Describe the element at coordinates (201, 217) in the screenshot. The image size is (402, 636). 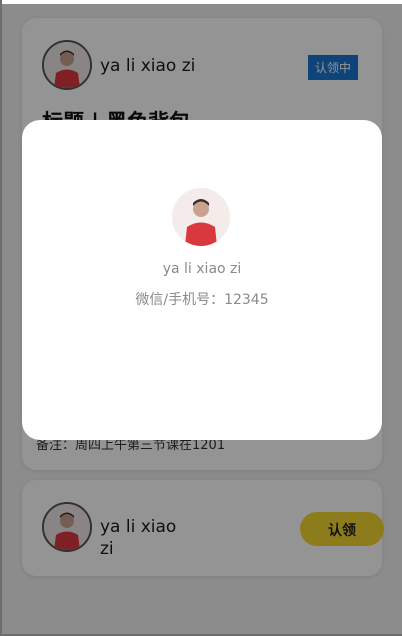
I see `user-avatar-icon` at that location.